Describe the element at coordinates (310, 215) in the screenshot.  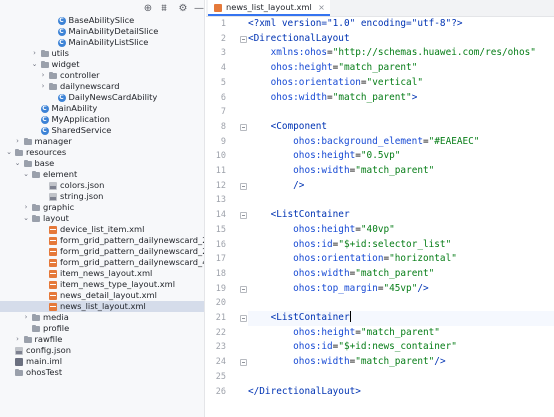
I see `code-token-tag: <ListContainer` at that location.